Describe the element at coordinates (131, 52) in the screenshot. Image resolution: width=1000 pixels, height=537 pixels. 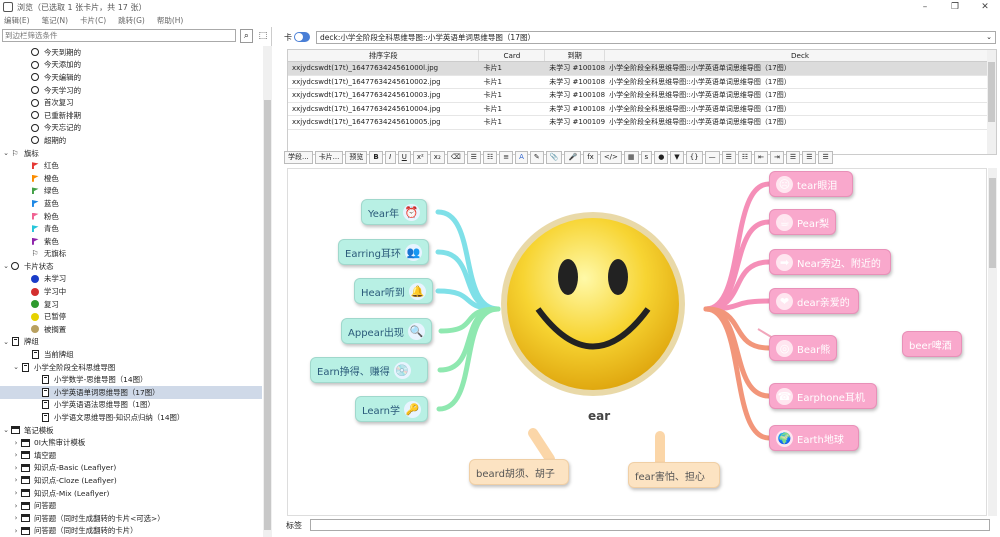
I see `sidebar-item: 今天到期的` at that location.